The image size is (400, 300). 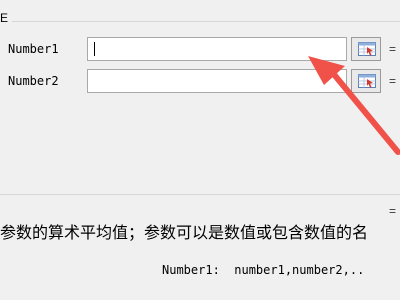 I want to click on number2-label: Number2, so click(x=33, y=81).